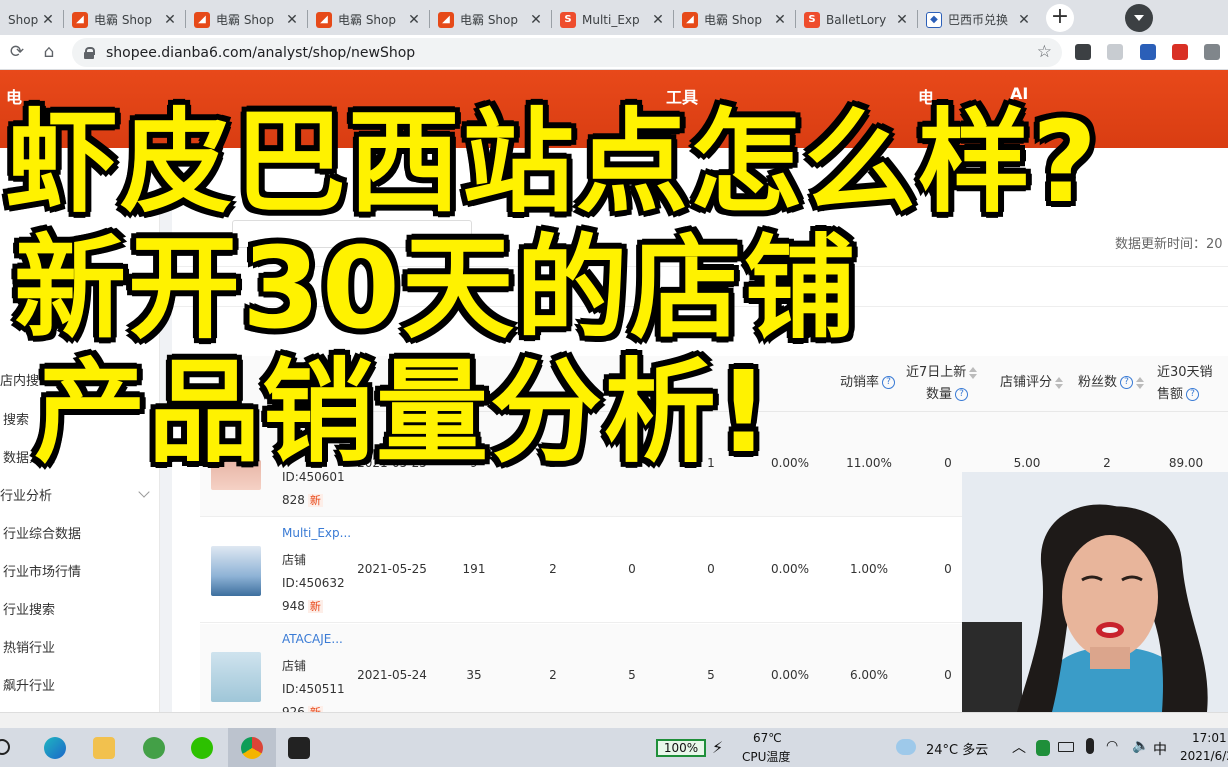 This screenshot has width=1228, height=767. Describe the element at coordinates (614, 720) in the screenshot. I see `horizontal-scrollbar` at that location.